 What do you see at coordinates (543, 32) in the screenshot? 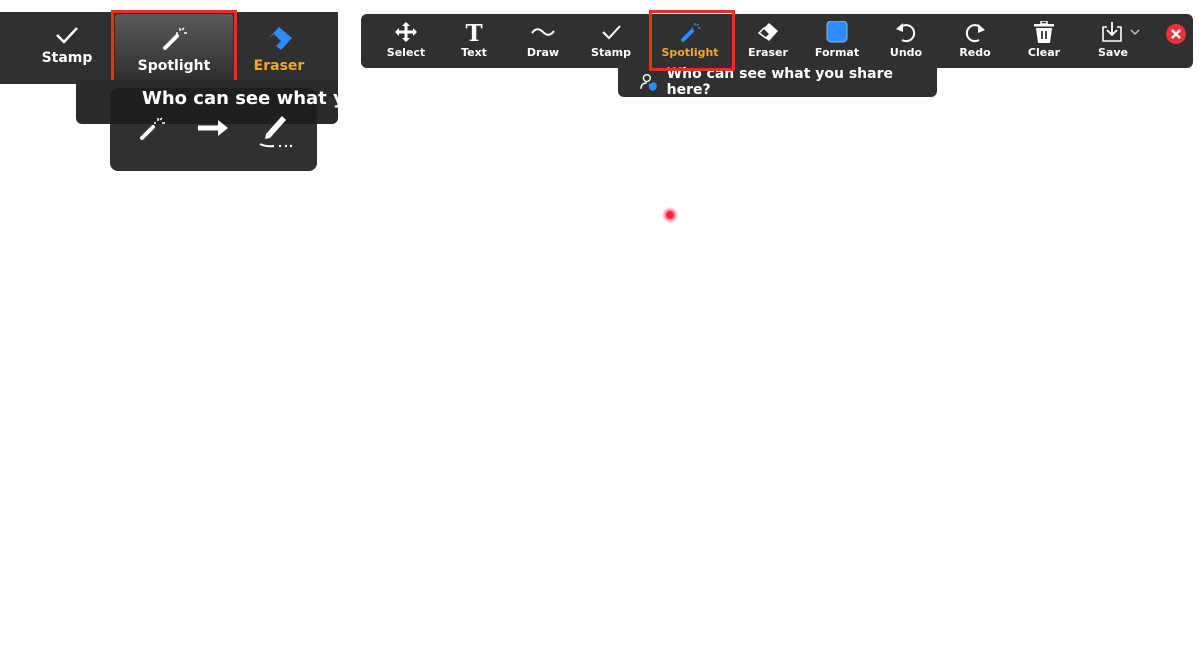
I see `squiggle-icon` at bounding box center [543, 32].